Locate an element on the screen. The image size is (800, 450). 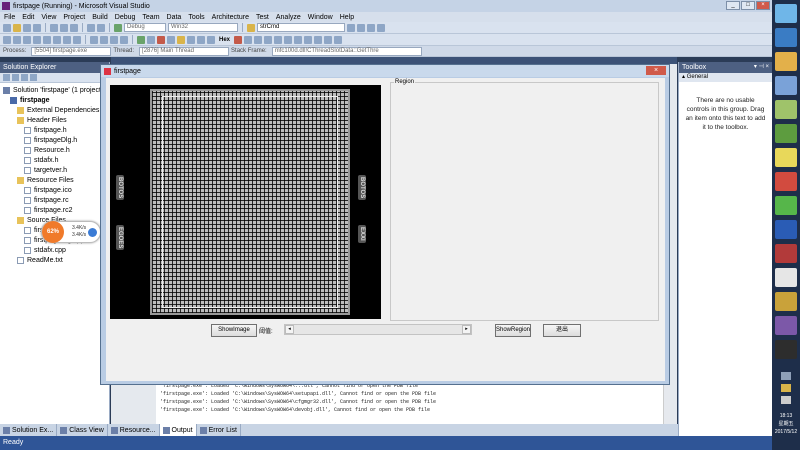
tree-item: stdafx.cpp is located at coordinates (54, 250).